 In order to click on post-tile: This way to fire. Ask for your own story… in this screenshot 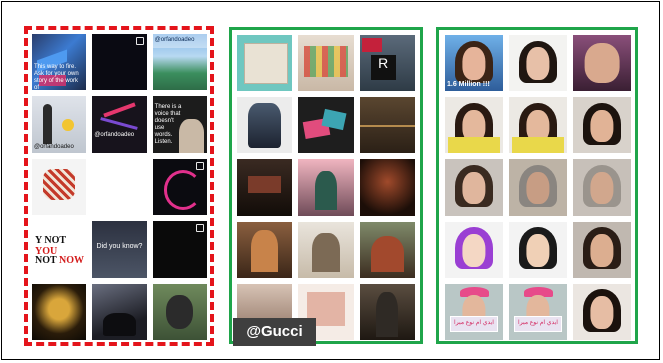, I will do `click(59, 62)`.